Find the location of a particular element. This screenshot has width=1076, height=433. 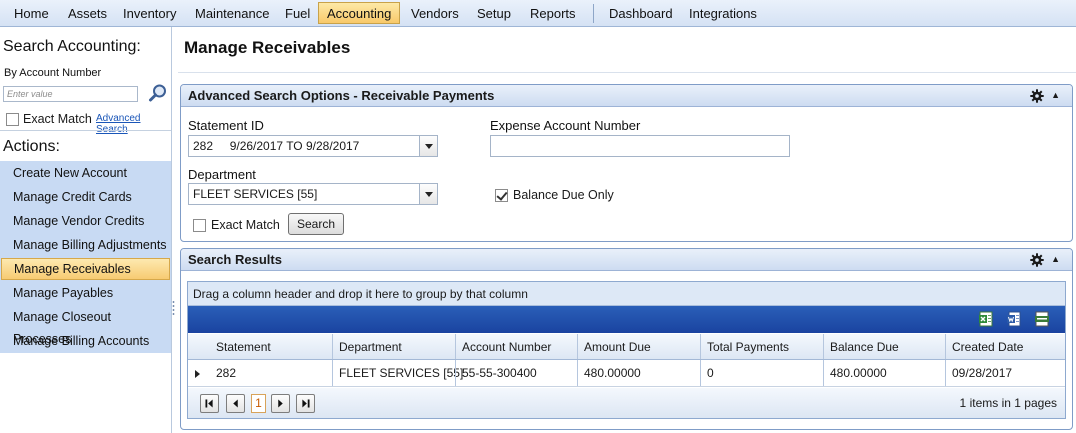

excel-export-icon is located at coordinates (986, 319).